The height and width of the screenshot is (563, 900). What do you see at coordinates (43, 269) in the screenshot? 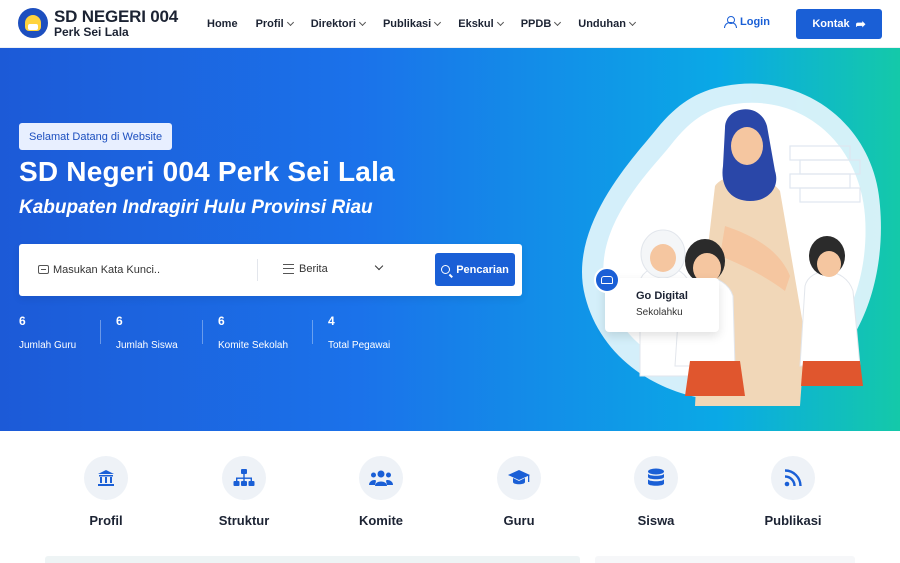
I see `keyboard-icon` at bounding box center [43, 269].